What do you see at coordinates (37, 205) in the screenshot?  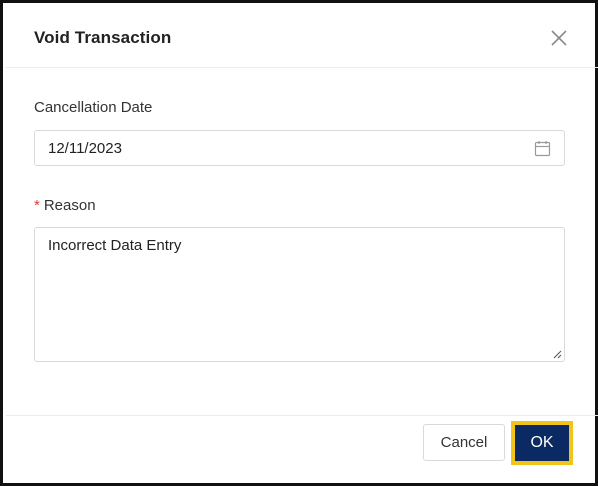 I see `required-marker: *` at bounding box center [37, 205].